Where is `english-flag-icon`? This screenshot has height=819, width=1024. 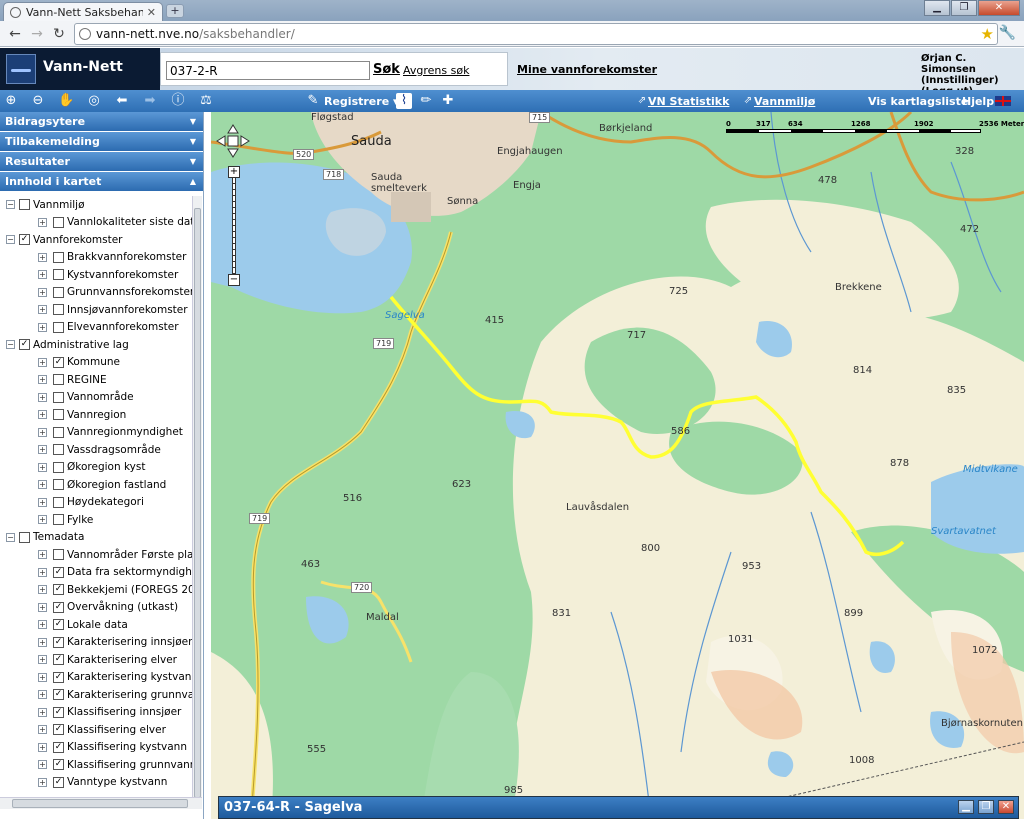 english-flag-icon is located at coordinates (1003, 101).